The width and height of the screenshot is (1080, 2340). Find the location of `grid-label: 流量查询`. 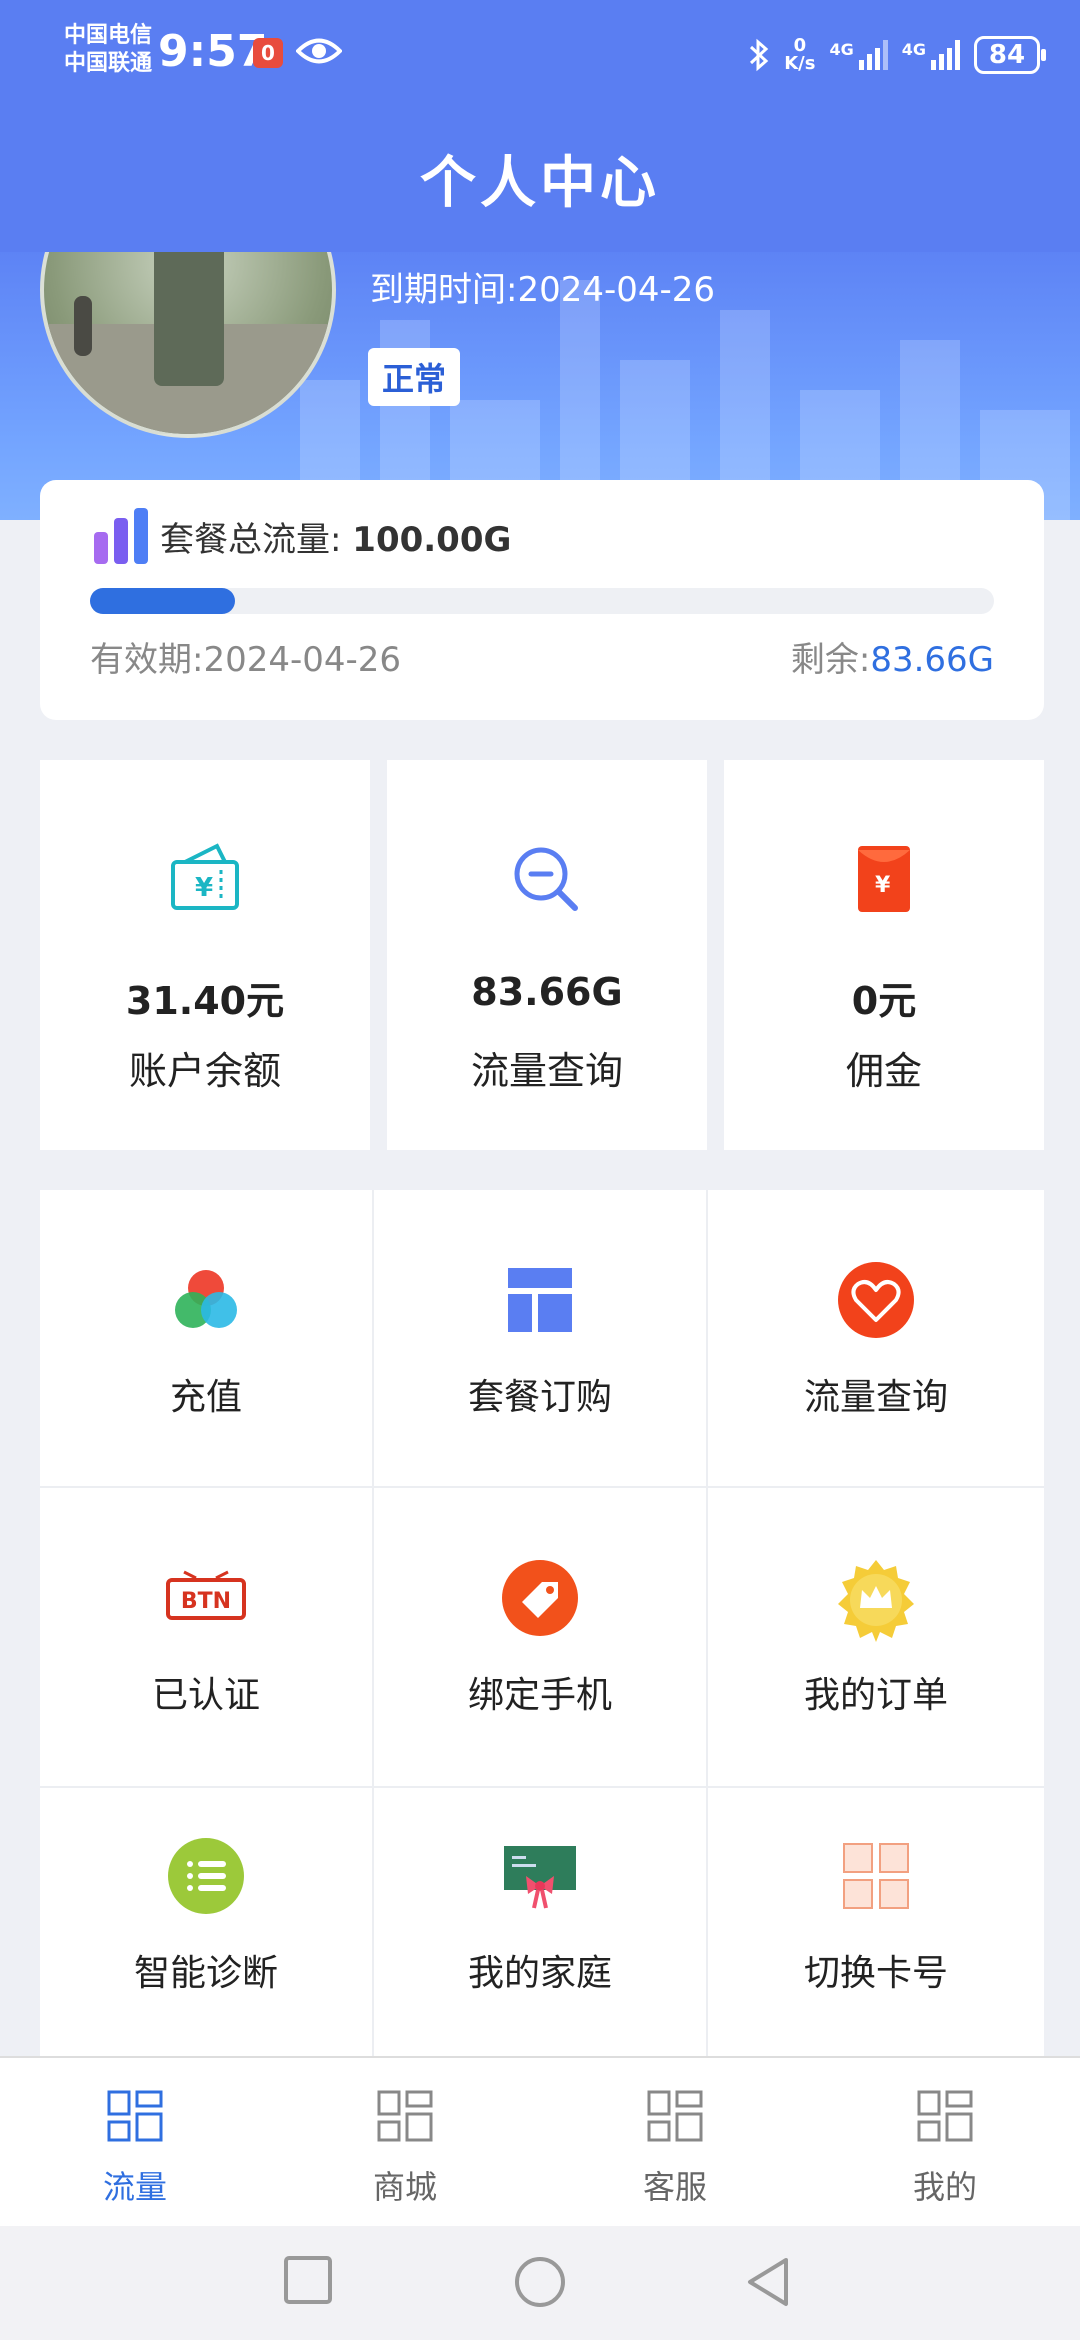

grid-label: 流量查询 is located at coordinates (875, 1397).